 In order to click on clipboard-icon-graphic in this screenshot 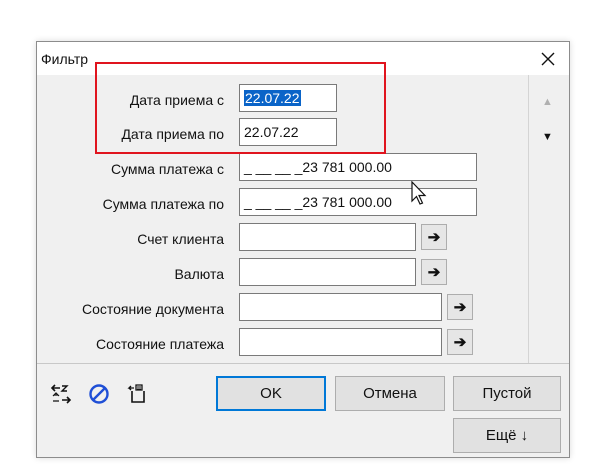, I will do `click(136, 393)`.